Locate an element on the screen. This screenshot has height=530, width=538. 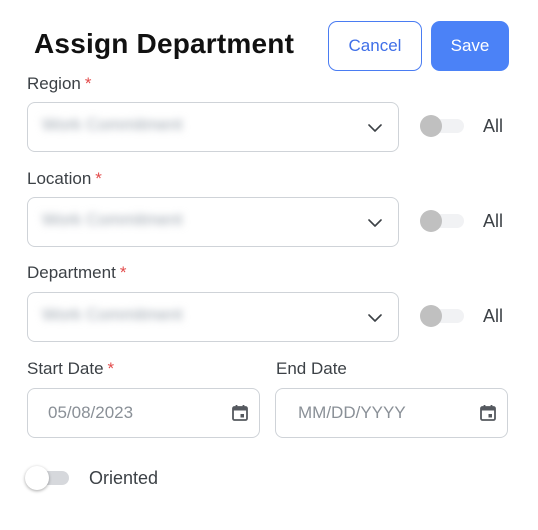
region-selected-value: Work Commitment is located at coordinates (112, 124).